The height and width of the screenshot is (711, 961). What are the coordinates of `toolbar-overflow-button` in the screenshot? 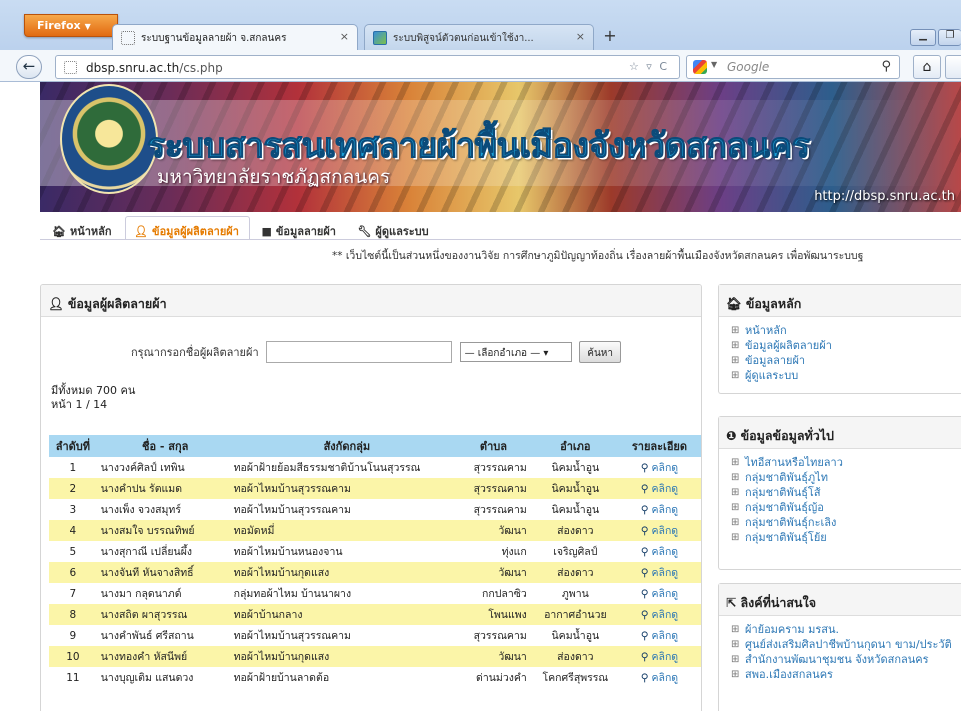 It's located at (953, 67).